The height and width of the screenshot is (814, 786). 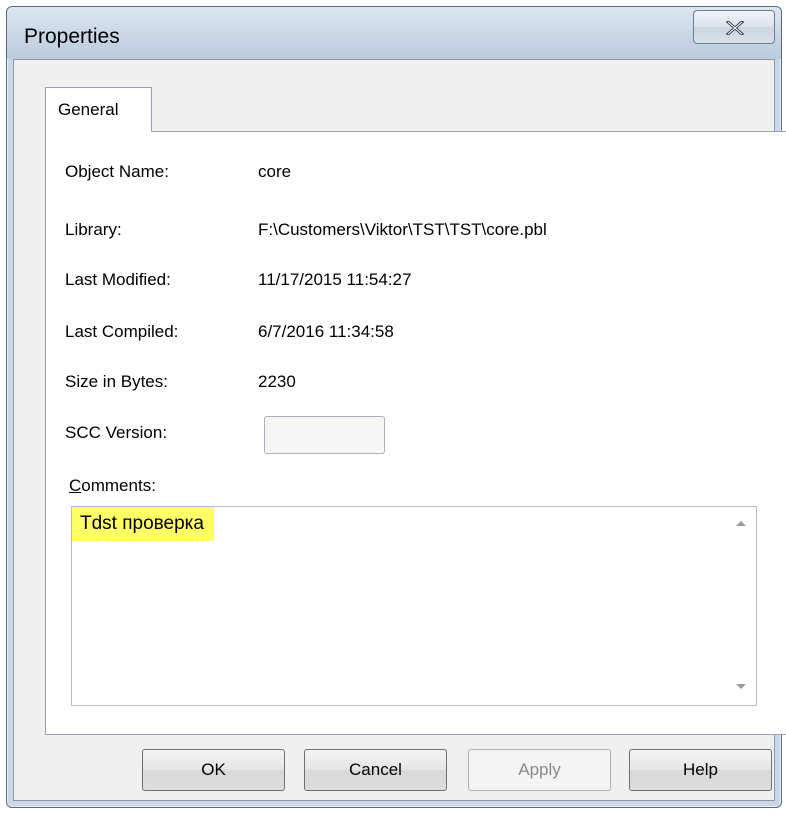 I want to click on tab-general-label: General, so click(x=88, y=109).